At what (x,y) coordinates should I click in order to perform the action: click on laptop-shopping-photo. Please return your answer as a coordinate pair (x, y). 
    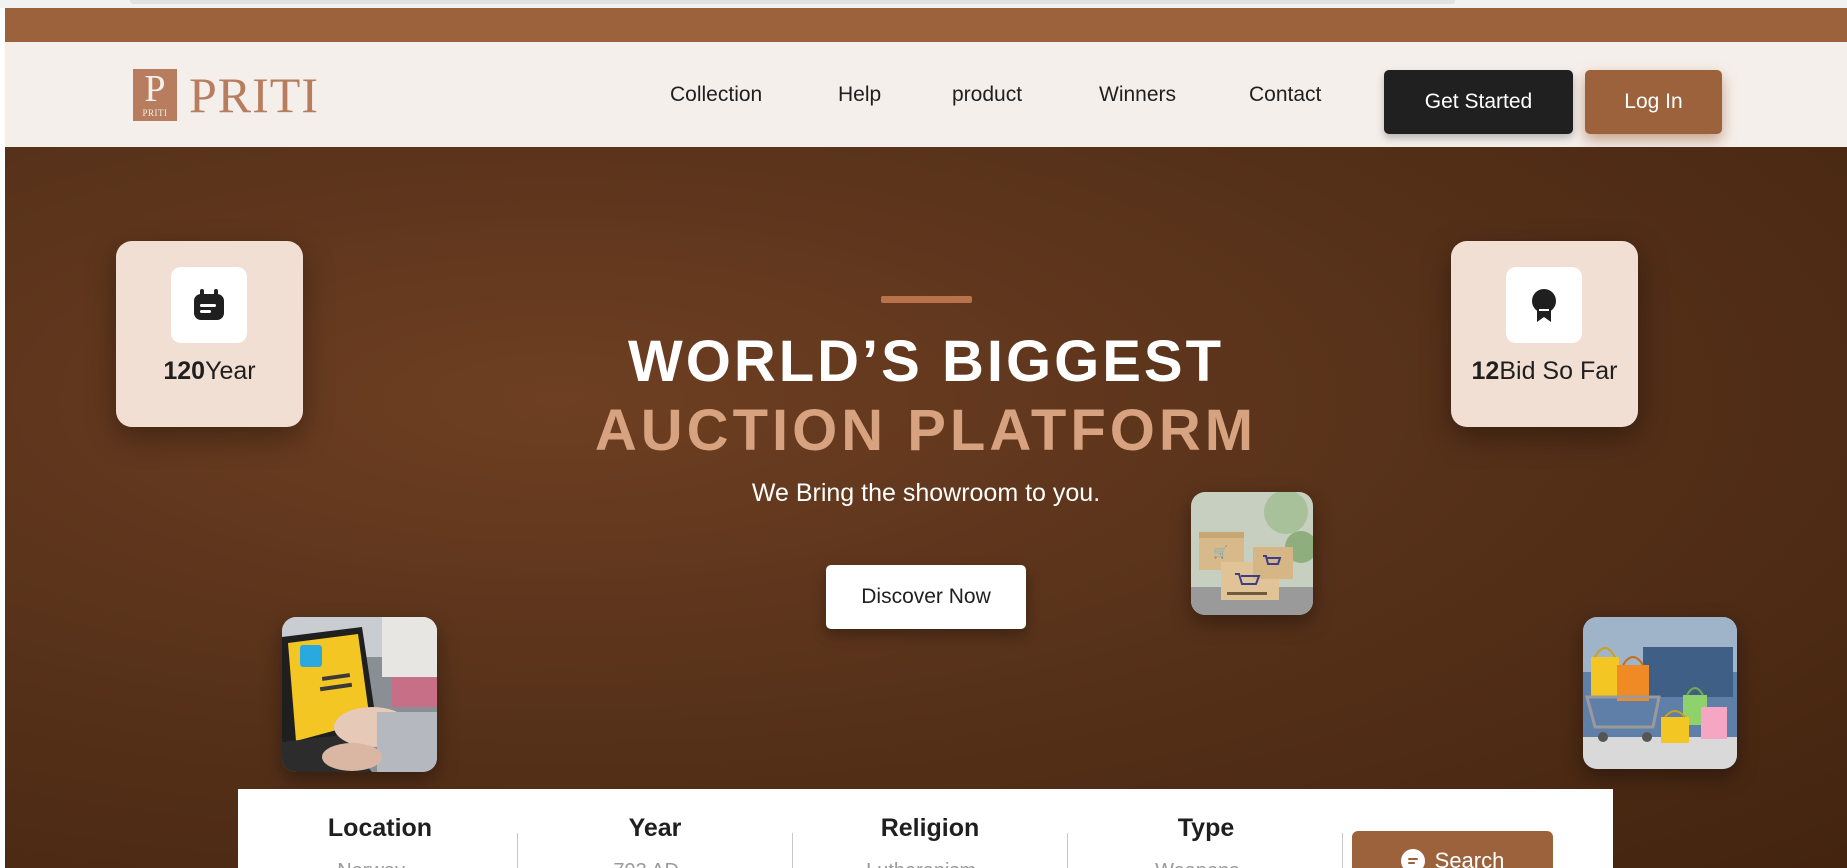
    Looking at the image, I should click on (359, 694).